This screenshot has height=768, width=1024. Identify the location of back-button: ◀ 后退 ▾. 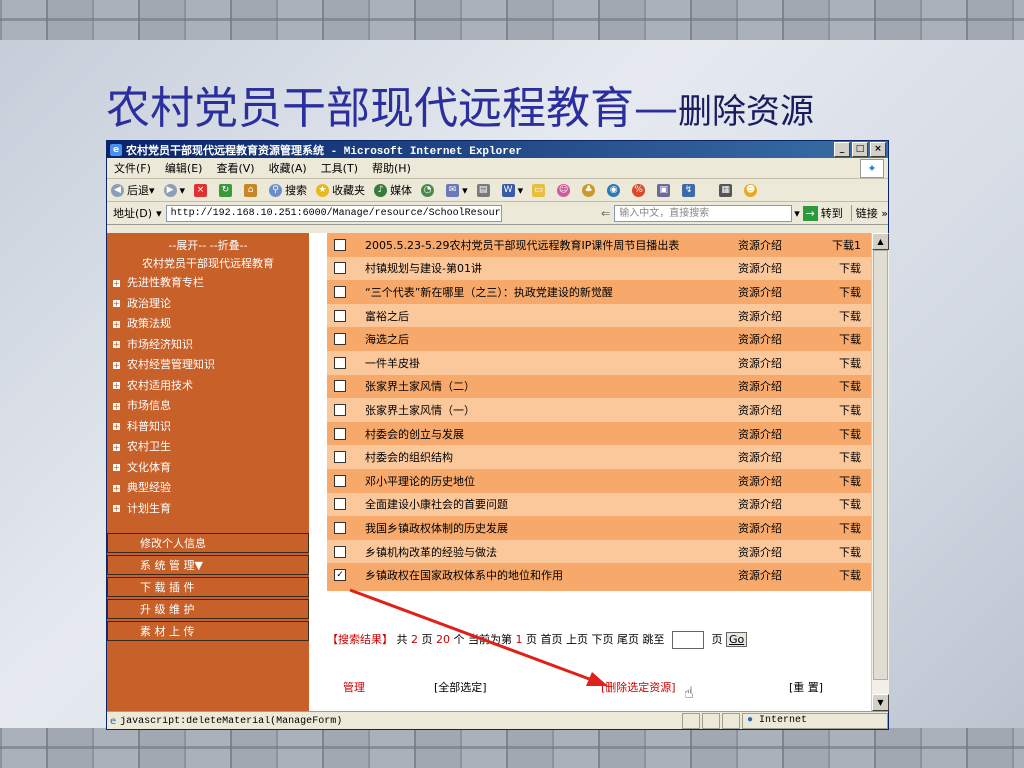
(133, 190).